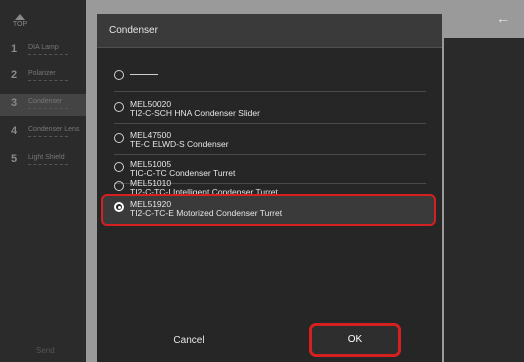 This screenshot has height=362, width=524. I want to click on step-number: 4, so click(14, 131).